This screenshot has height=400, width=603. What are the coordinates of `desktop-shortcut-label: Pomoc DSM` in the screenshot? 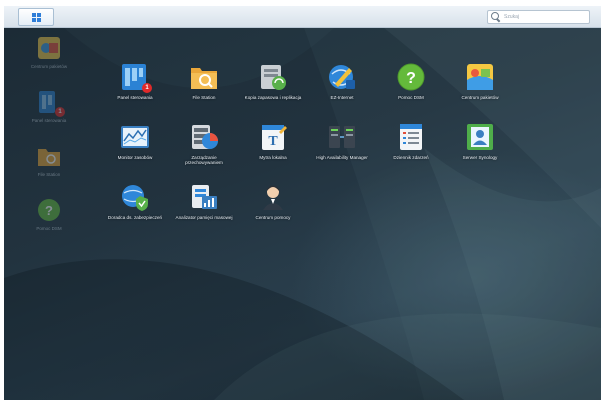 It's located at (49, 228).